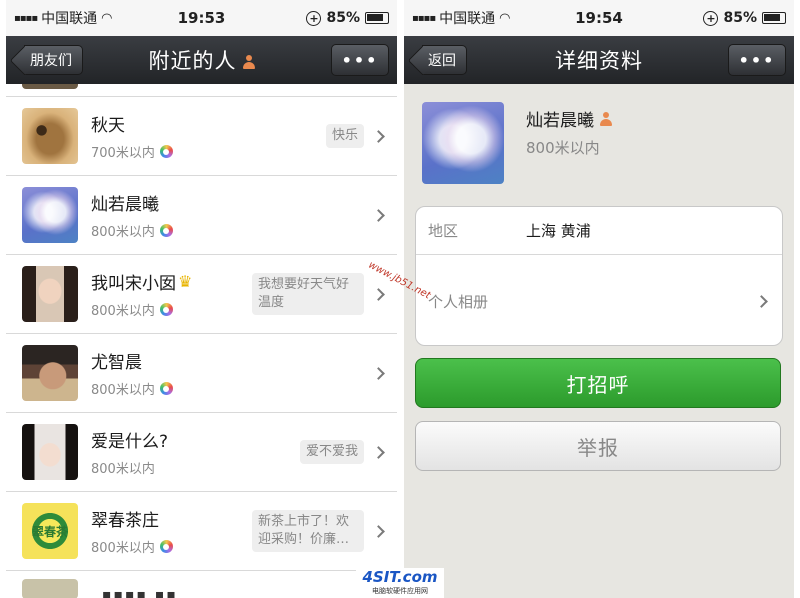  What do you see at coordinates (463, 143) in the screenshot?
I see `profile-avatar` at bounding box center [463, 143].